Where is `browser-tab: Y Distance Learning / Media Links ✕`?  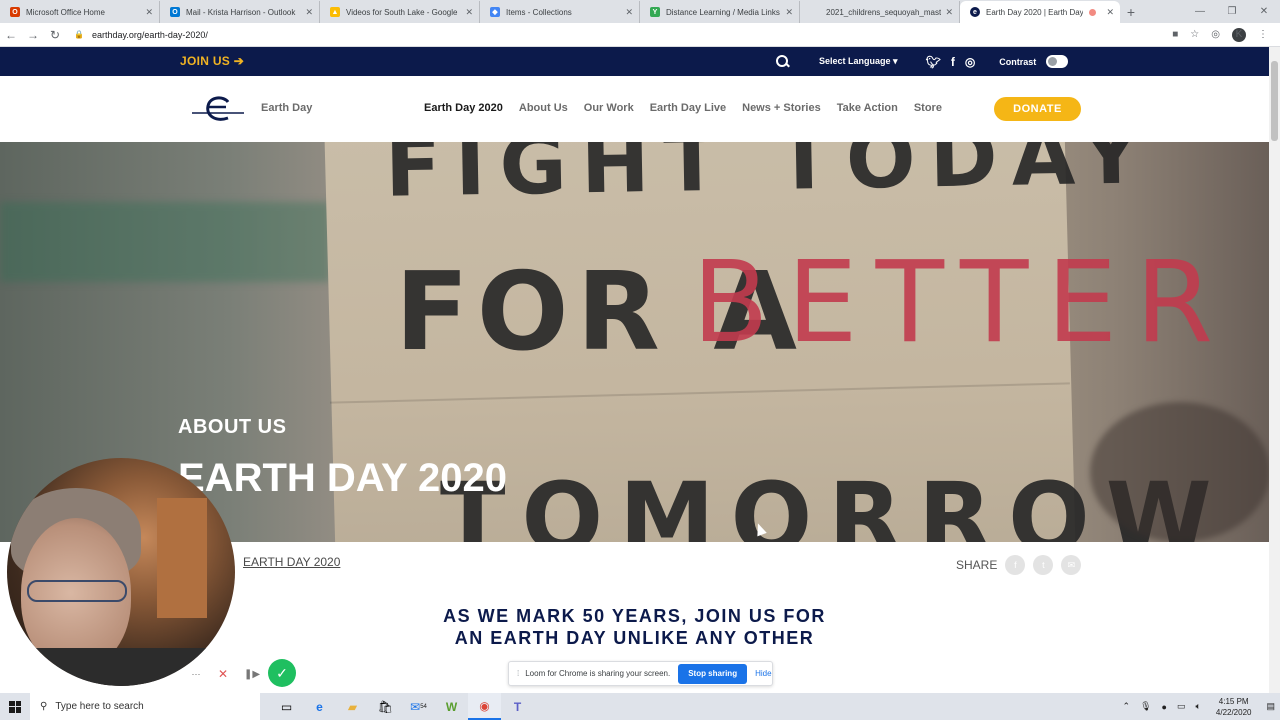 browser-tab: Y Distance Learning / Media Links ✕ is located at coordinates (720, 12).